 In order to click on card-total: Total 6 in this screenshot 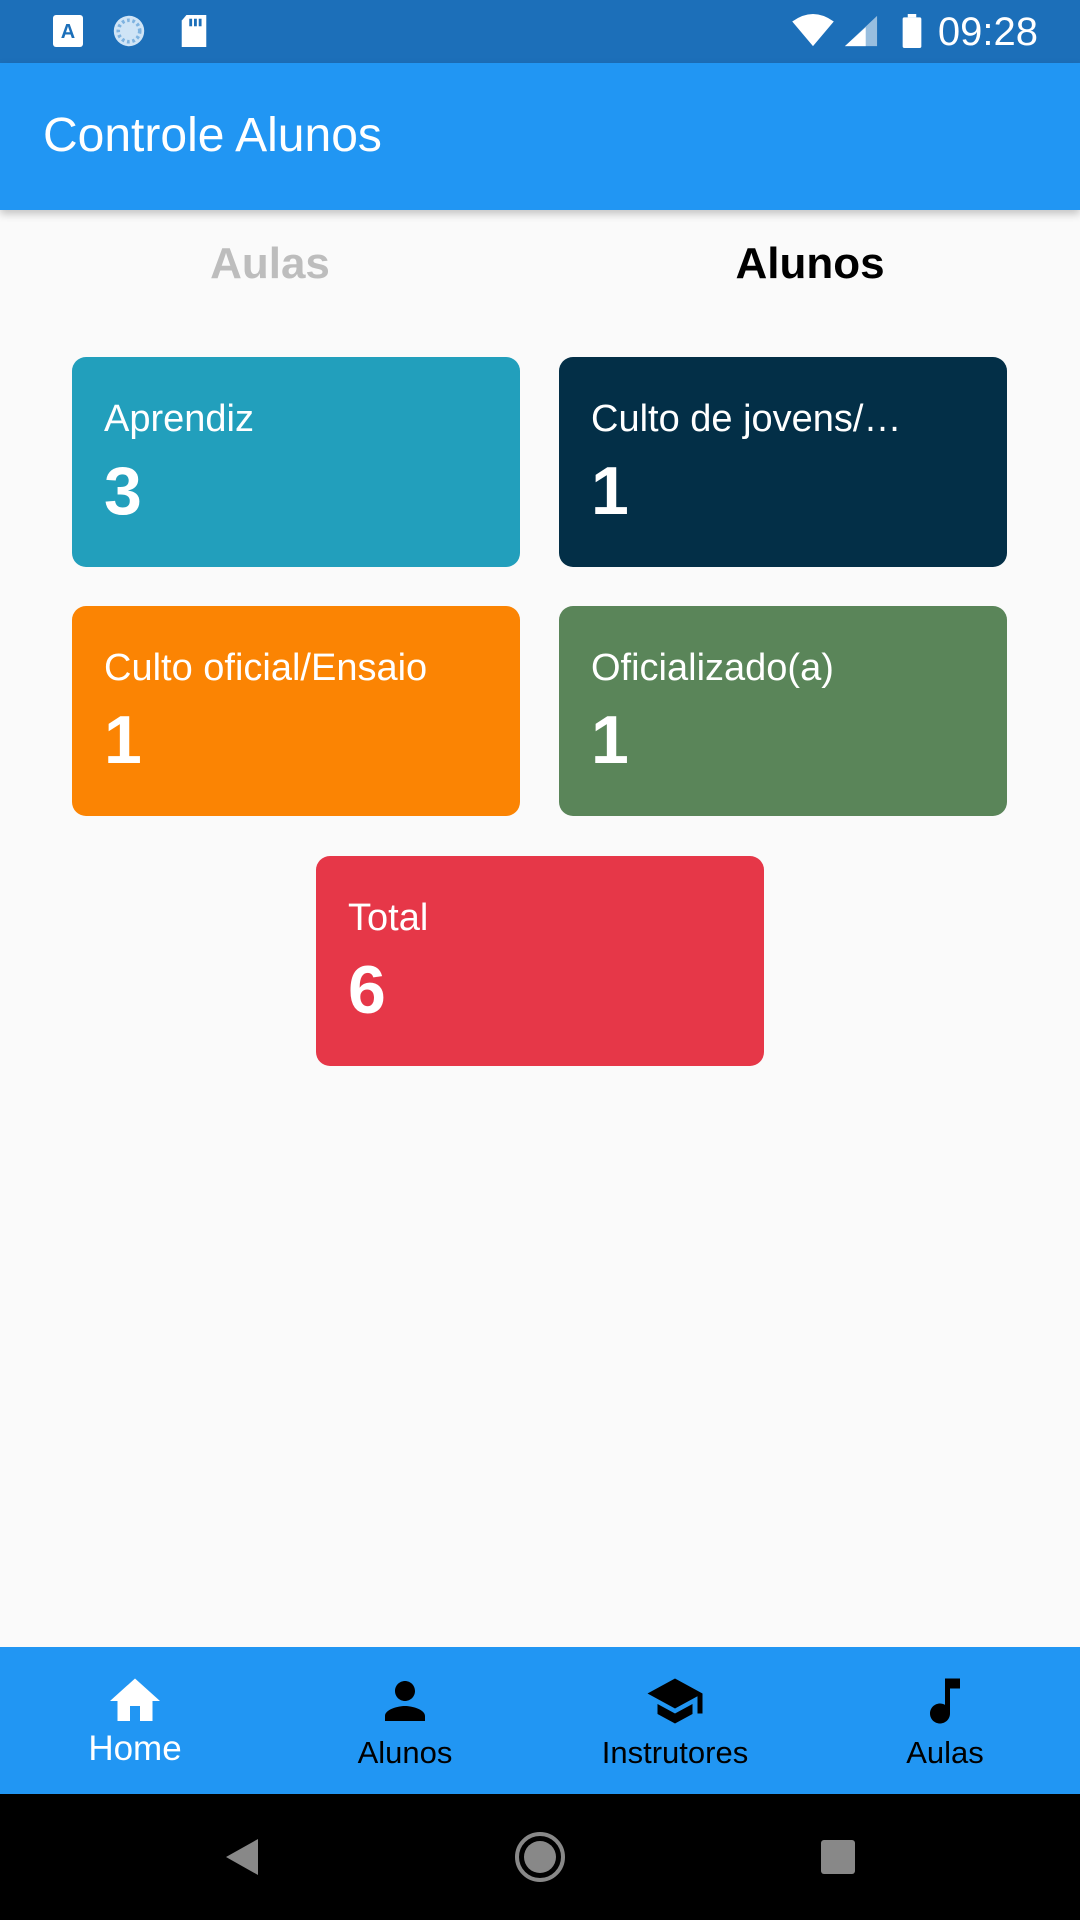, I will do `click(540, 961)`.